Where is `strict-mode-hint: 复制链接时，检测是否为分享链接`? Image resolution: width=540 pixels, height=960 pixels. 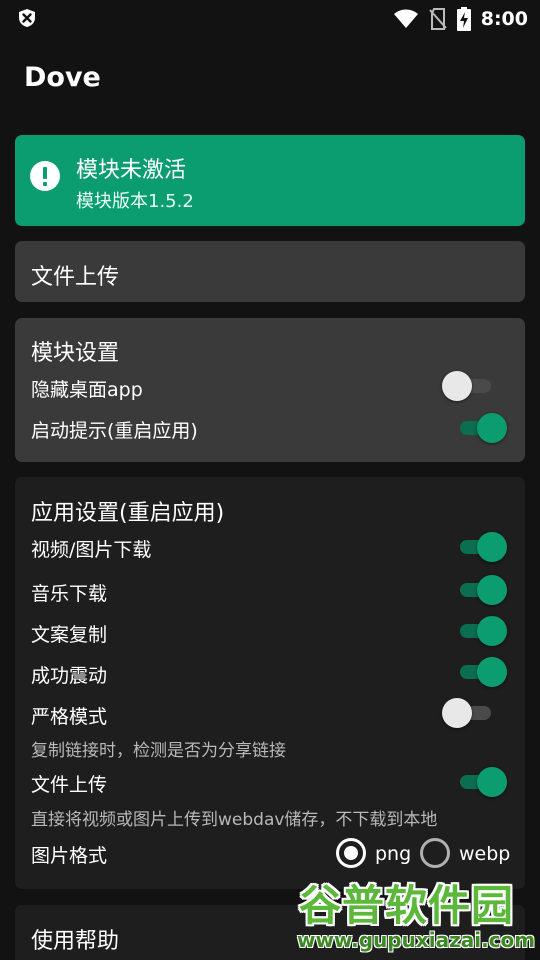 strict-mode-hint: 复制链接时，检测是否为分享链接 is located at coordinates (158, 751).